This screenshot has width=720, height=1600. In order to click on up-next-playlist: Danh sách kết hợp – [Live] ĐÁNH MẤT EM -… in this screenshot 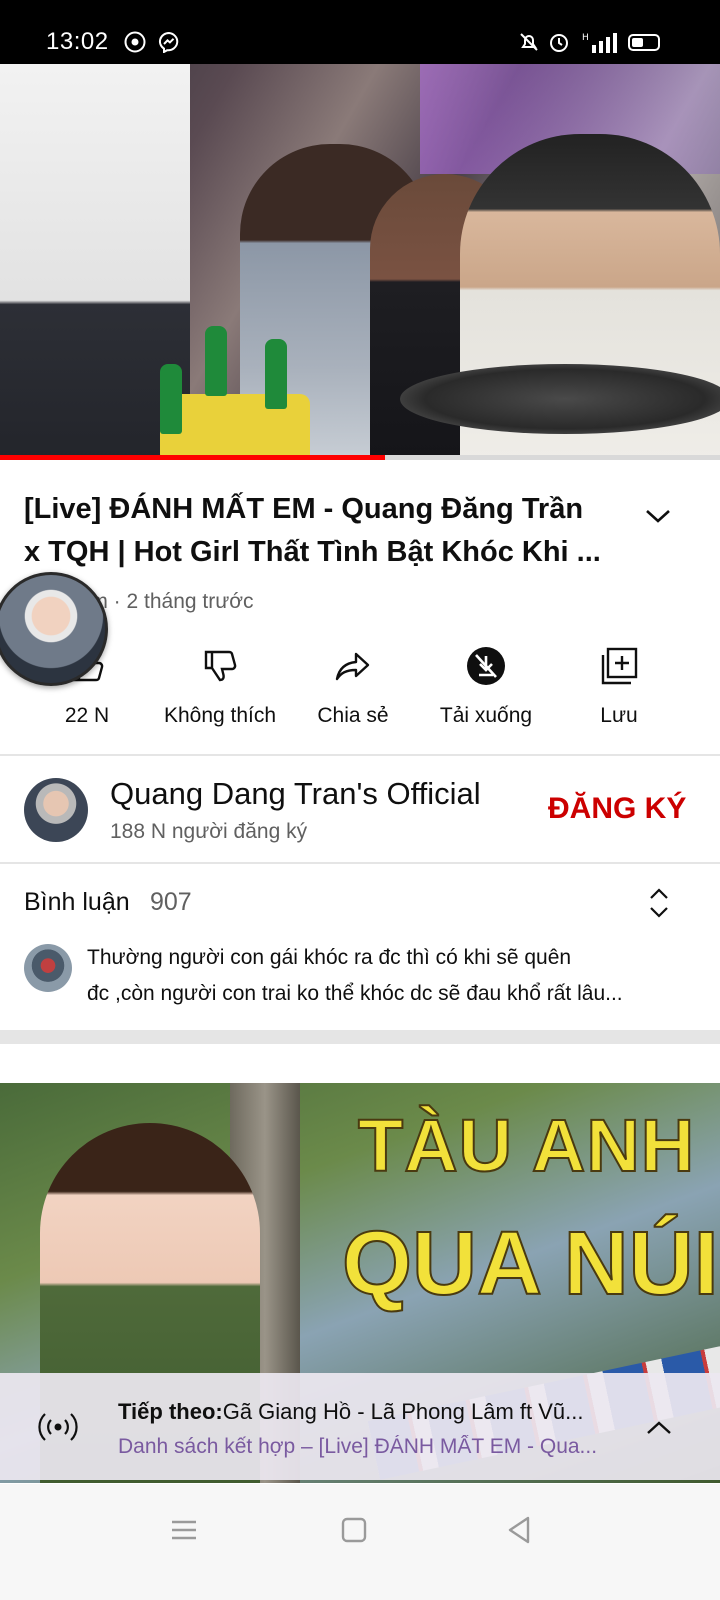, I will do `click(358, 1446)`.